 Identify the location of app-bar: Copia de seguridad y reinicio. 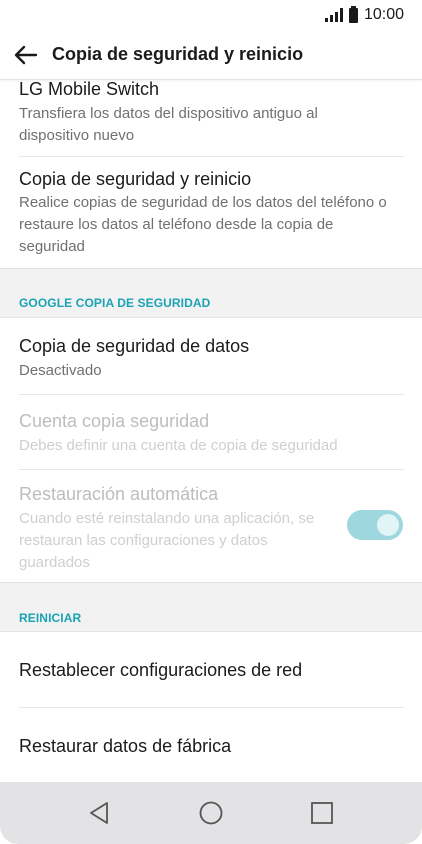
(211, 55).